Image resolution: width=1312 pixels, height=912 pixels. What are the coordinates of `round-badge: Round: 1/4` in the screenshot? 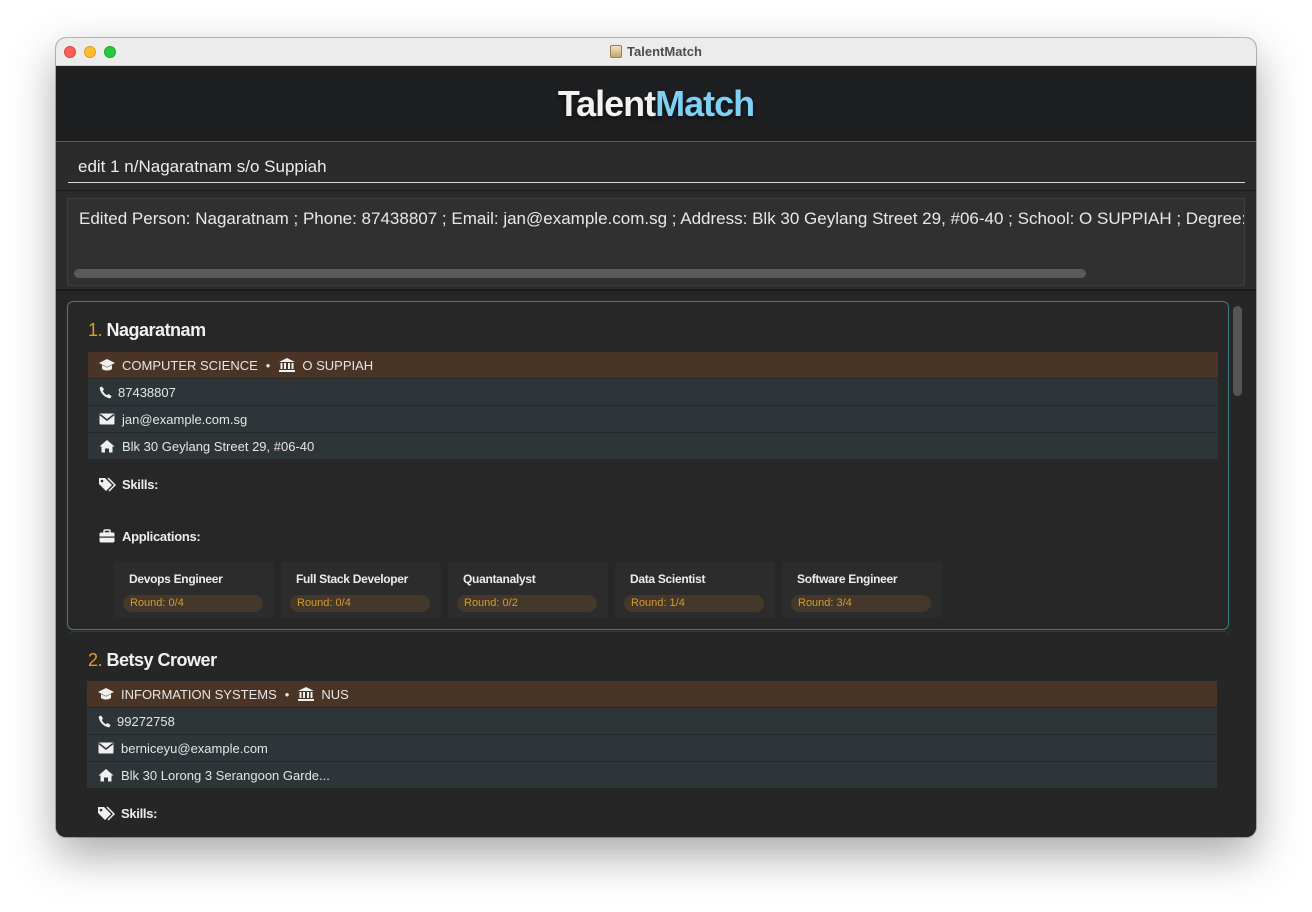 It's located at (694, 603).